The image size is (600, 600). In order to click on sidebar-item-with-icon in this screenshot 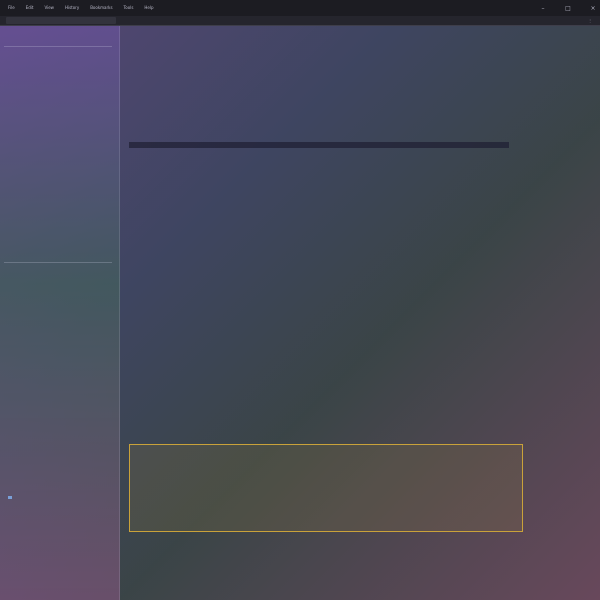, I will do `click(11, 497)`.